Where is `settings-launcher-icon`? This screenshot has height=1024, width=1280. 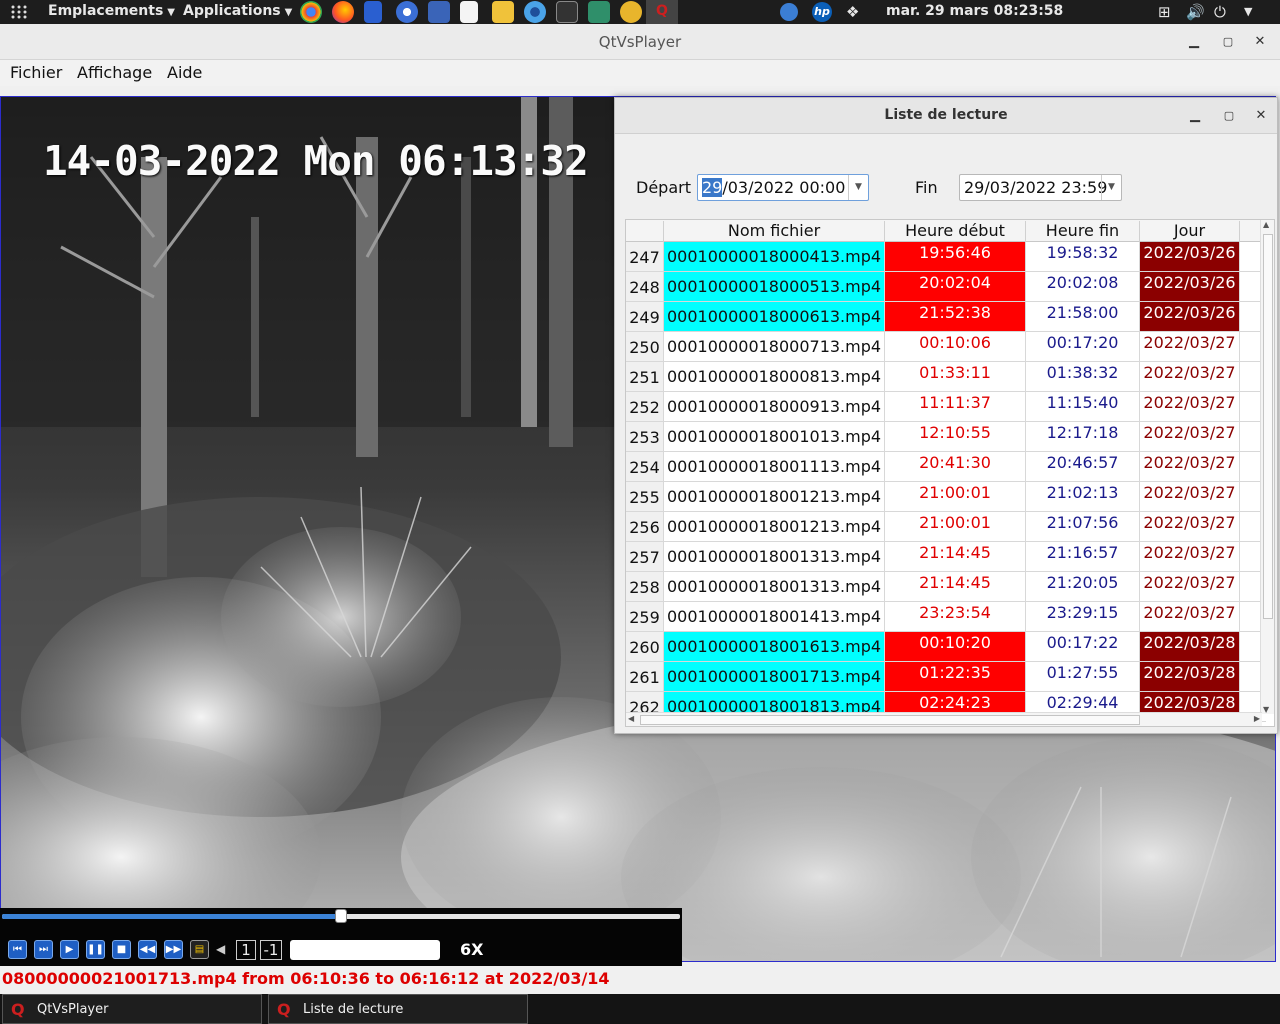 settings-launcher-icon is located at coordinates (535, 12).